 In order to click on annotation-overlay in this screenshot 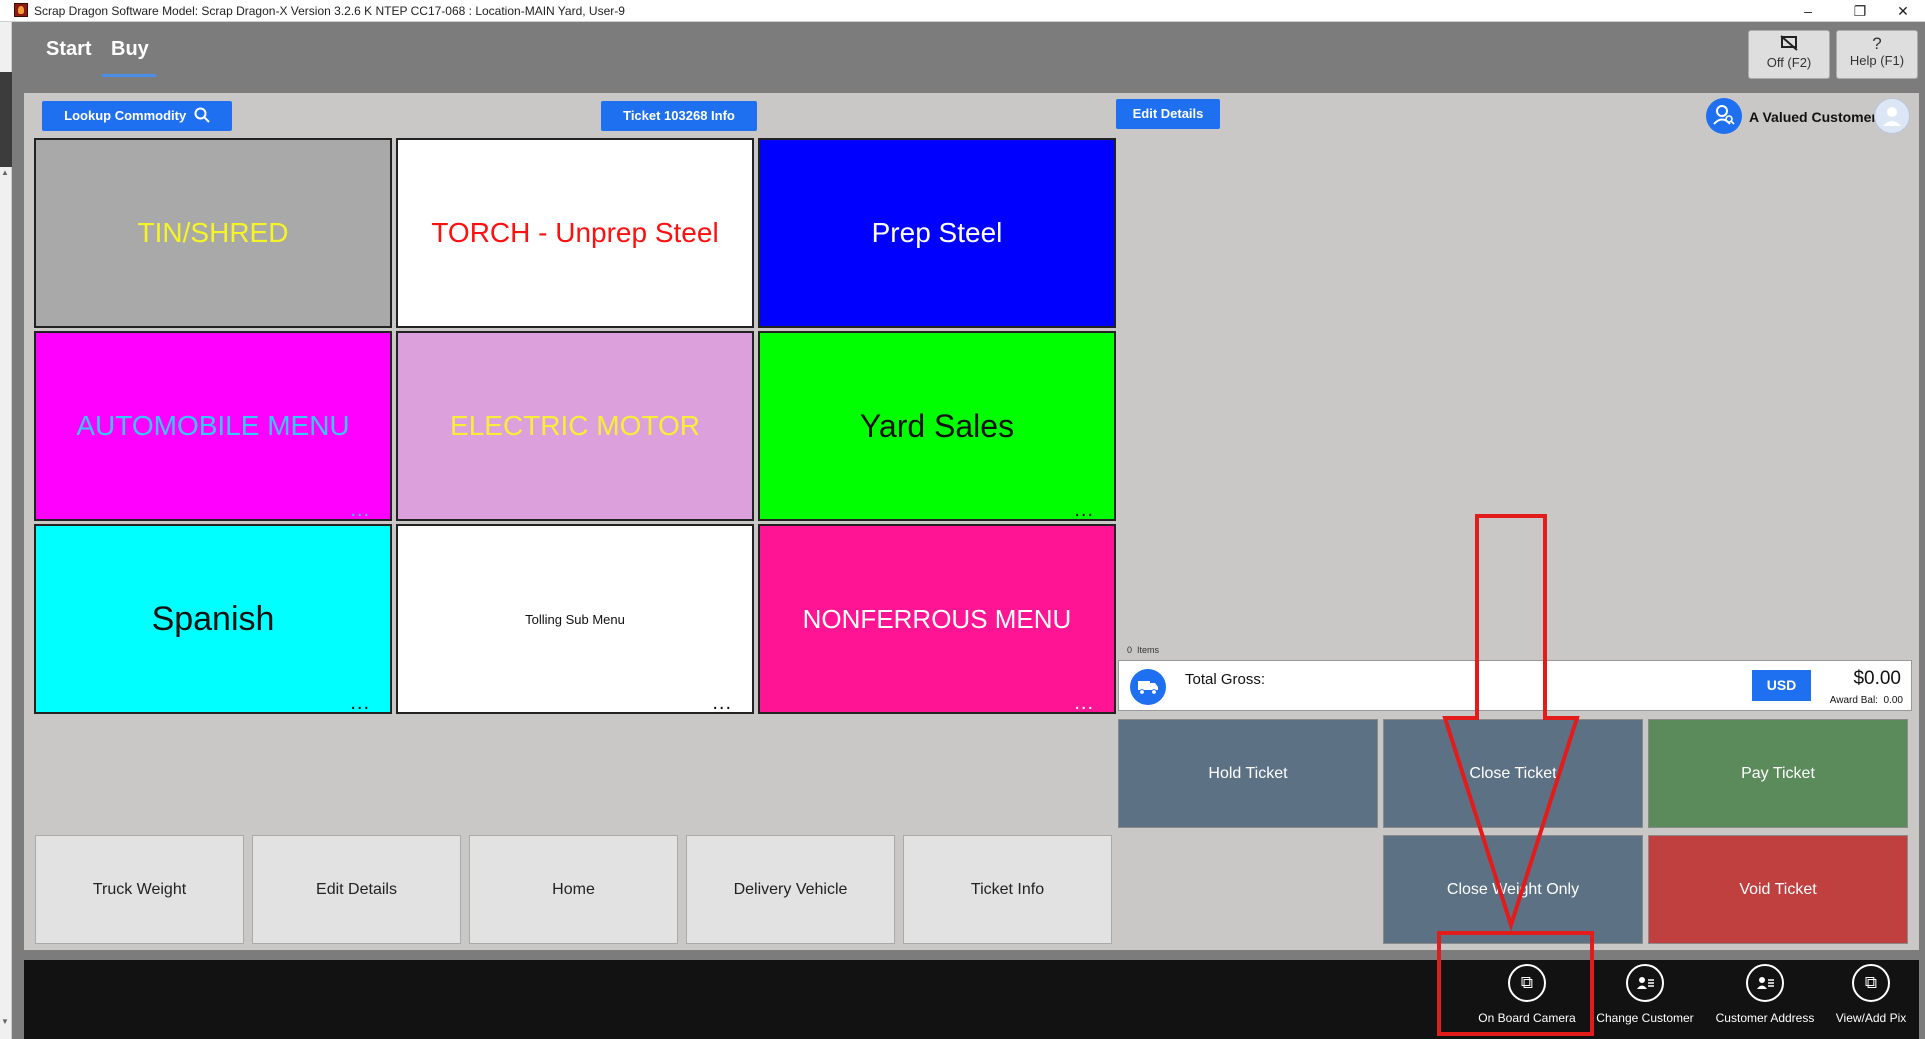, I will do `click(1515, 775)`.